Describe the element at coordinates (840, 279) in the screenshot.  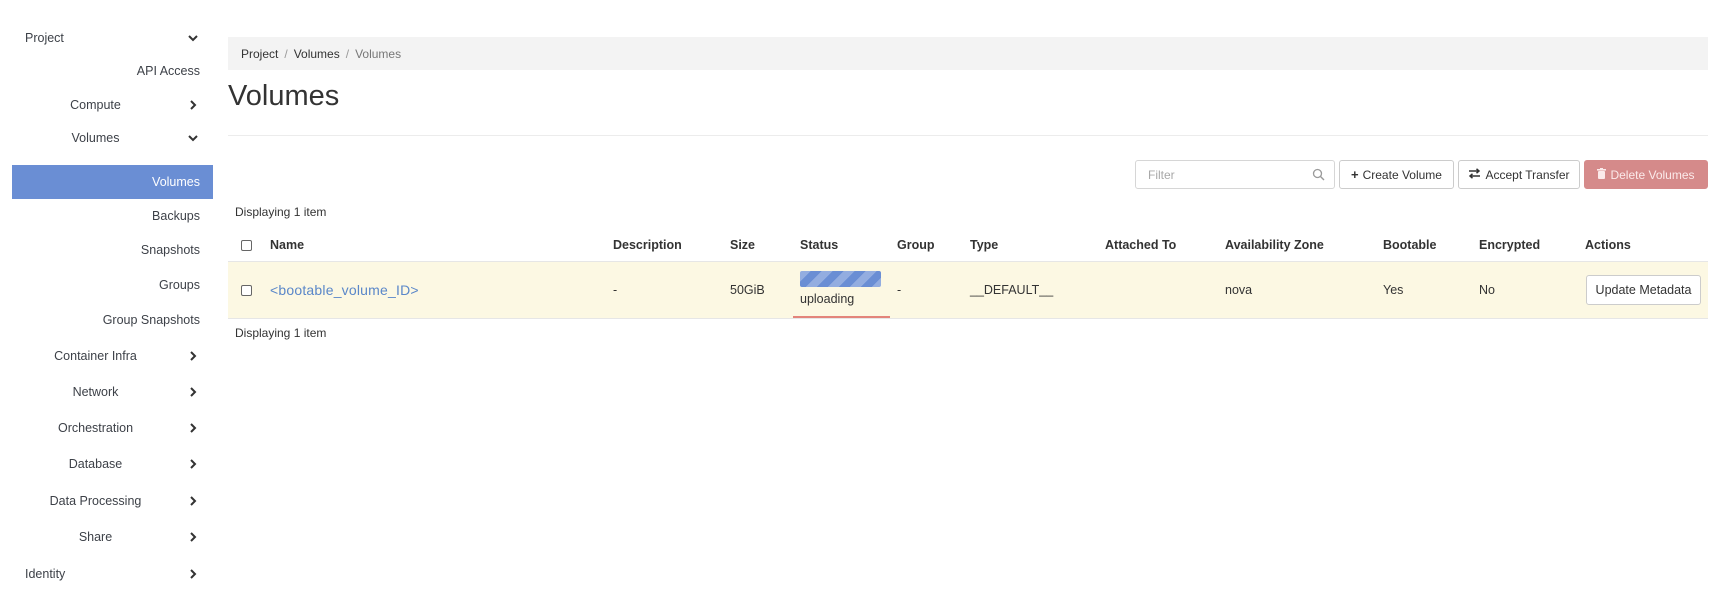
I see `status-progress-bar` at that location.